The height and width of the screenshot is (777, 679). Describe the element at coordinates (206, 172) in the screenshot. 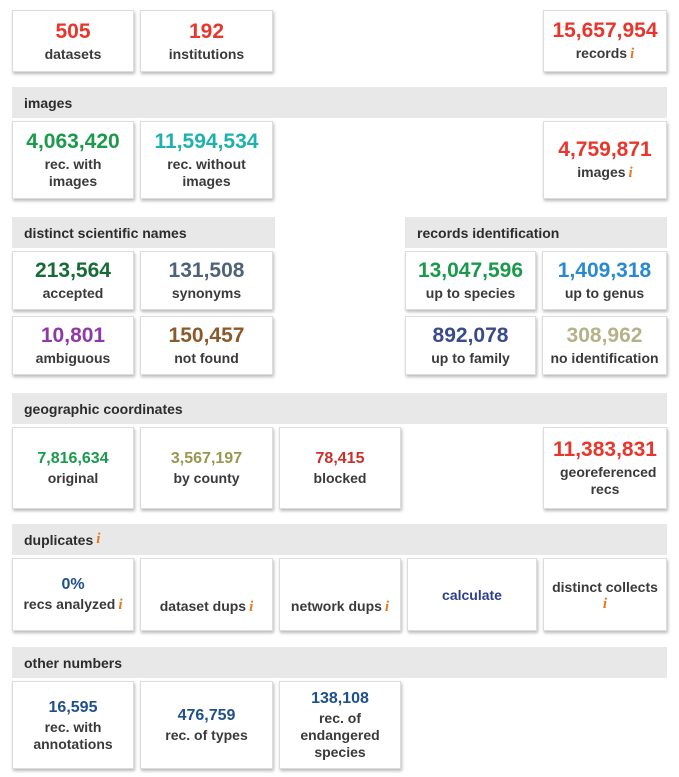

I see `rec-without-images-label: rec. without images` at that location.